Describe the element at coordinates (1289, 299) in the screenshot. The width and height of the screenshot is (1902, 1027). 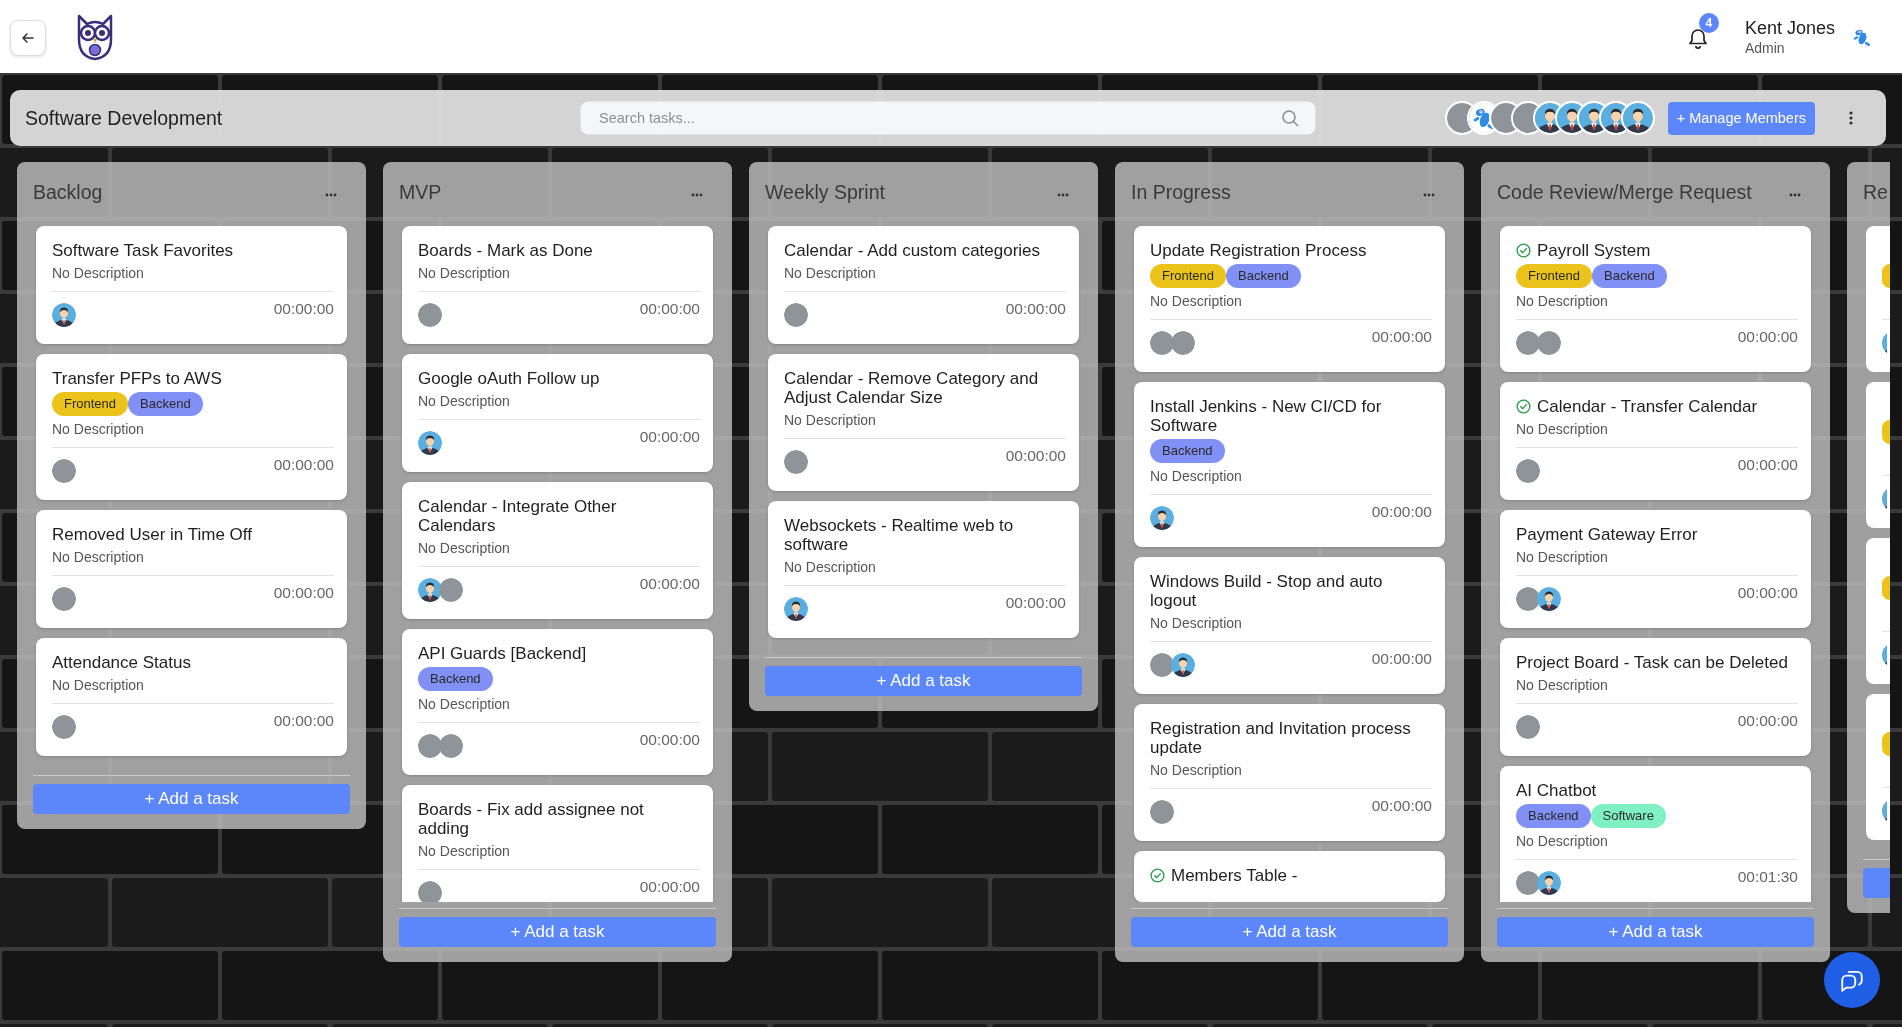
I see `task-card: Update Registration Process Frontend Backend No Description 00:00:00` at that location.